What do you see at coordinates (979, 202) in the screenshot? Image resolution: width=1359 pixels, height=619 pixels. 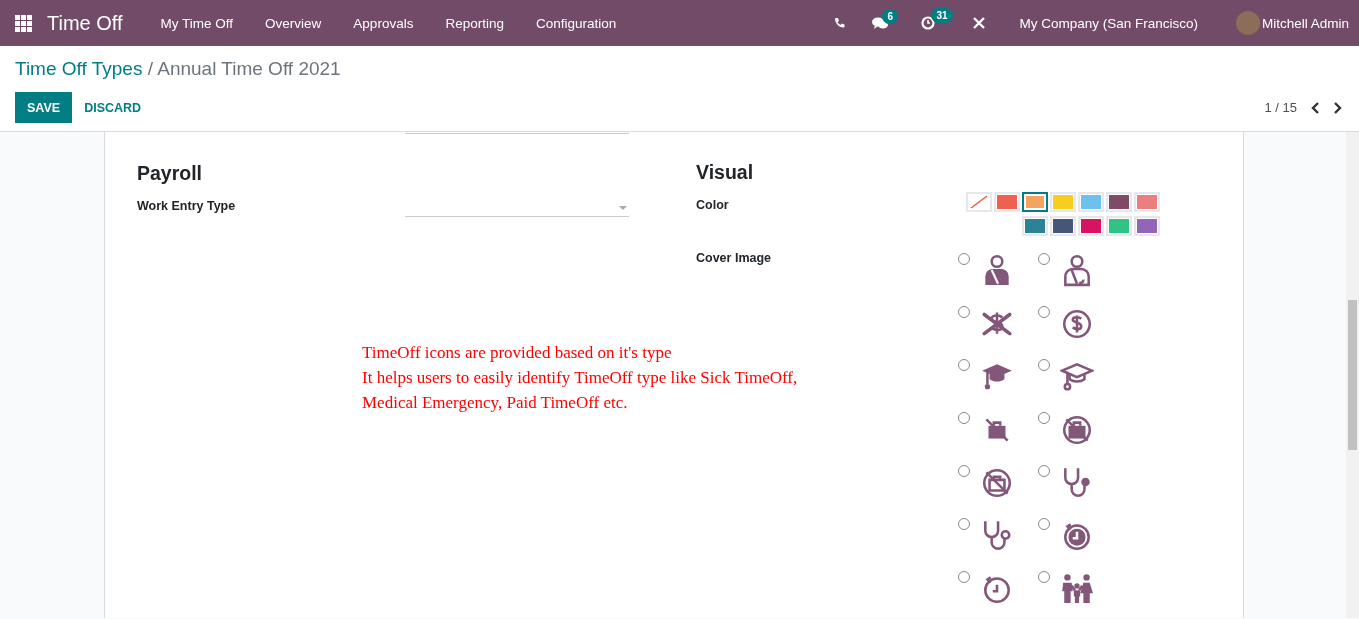 I see `no-color-swatch` at bounding box center [979, 202].